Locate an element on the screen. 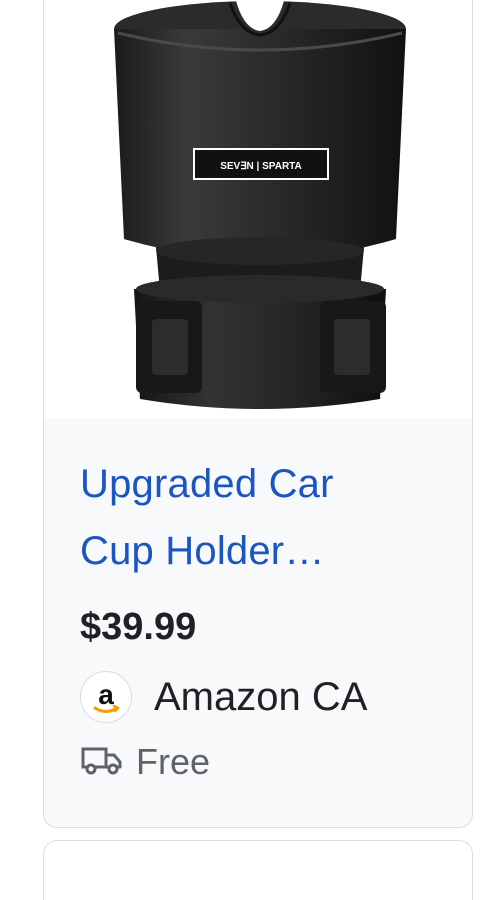 Image resolution: width=490 pixels, height=900 pixels. svg-text: a is located at coordinates (106, 694).